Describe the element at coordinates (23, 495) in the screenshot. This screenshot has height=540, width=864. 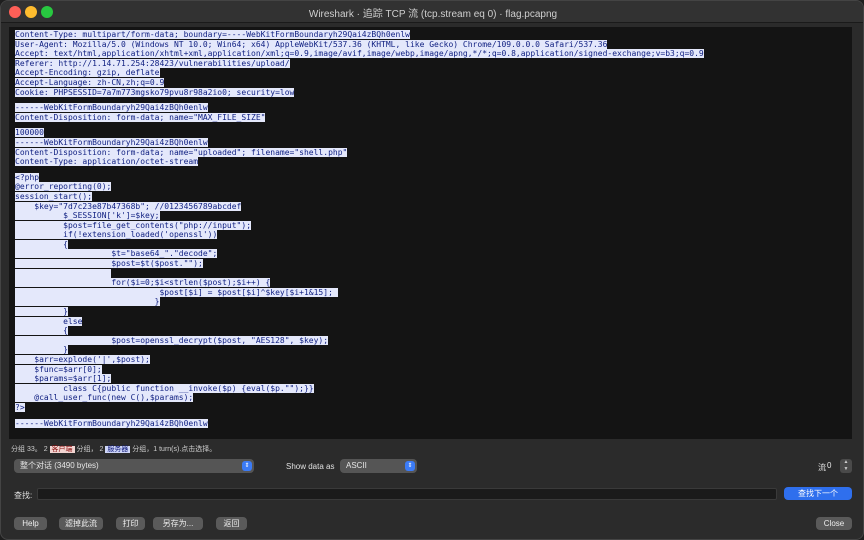
I see `find-label: 查找:` at that location.